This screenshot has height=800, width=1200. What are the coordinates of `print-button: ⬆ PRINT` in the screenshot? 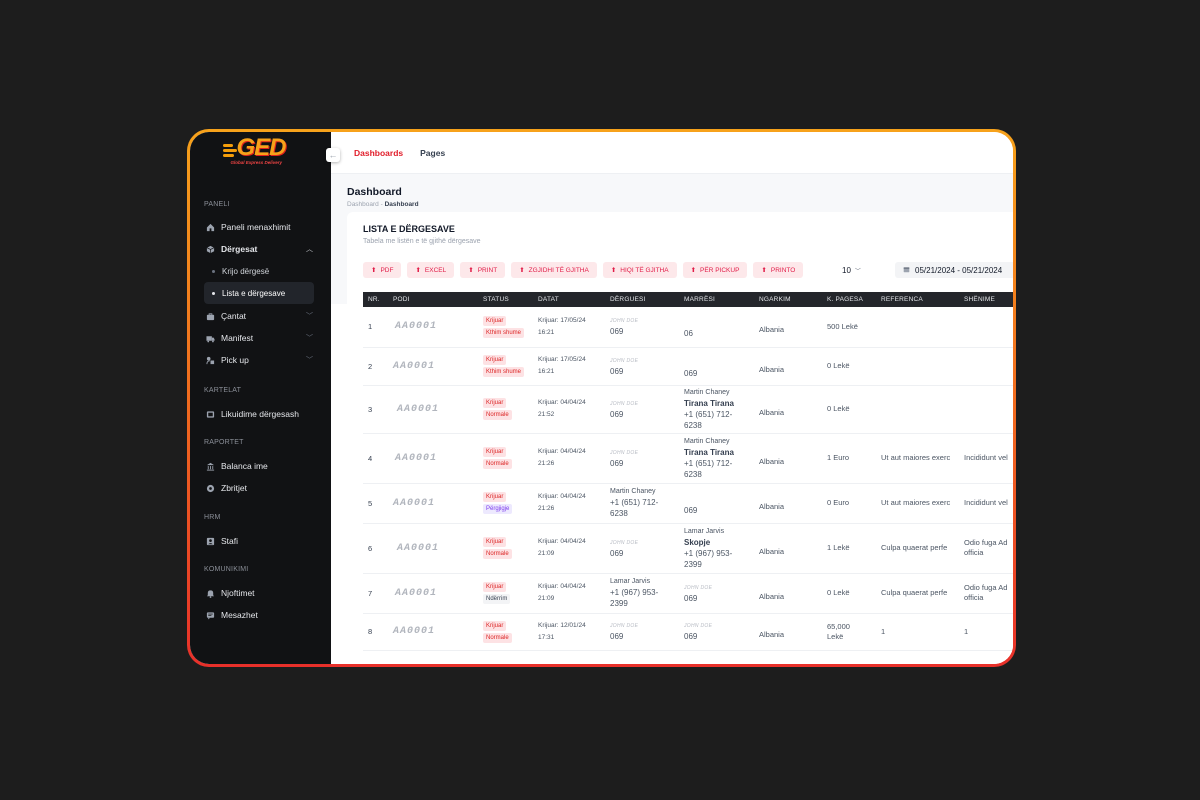 It's located at (483, 270).